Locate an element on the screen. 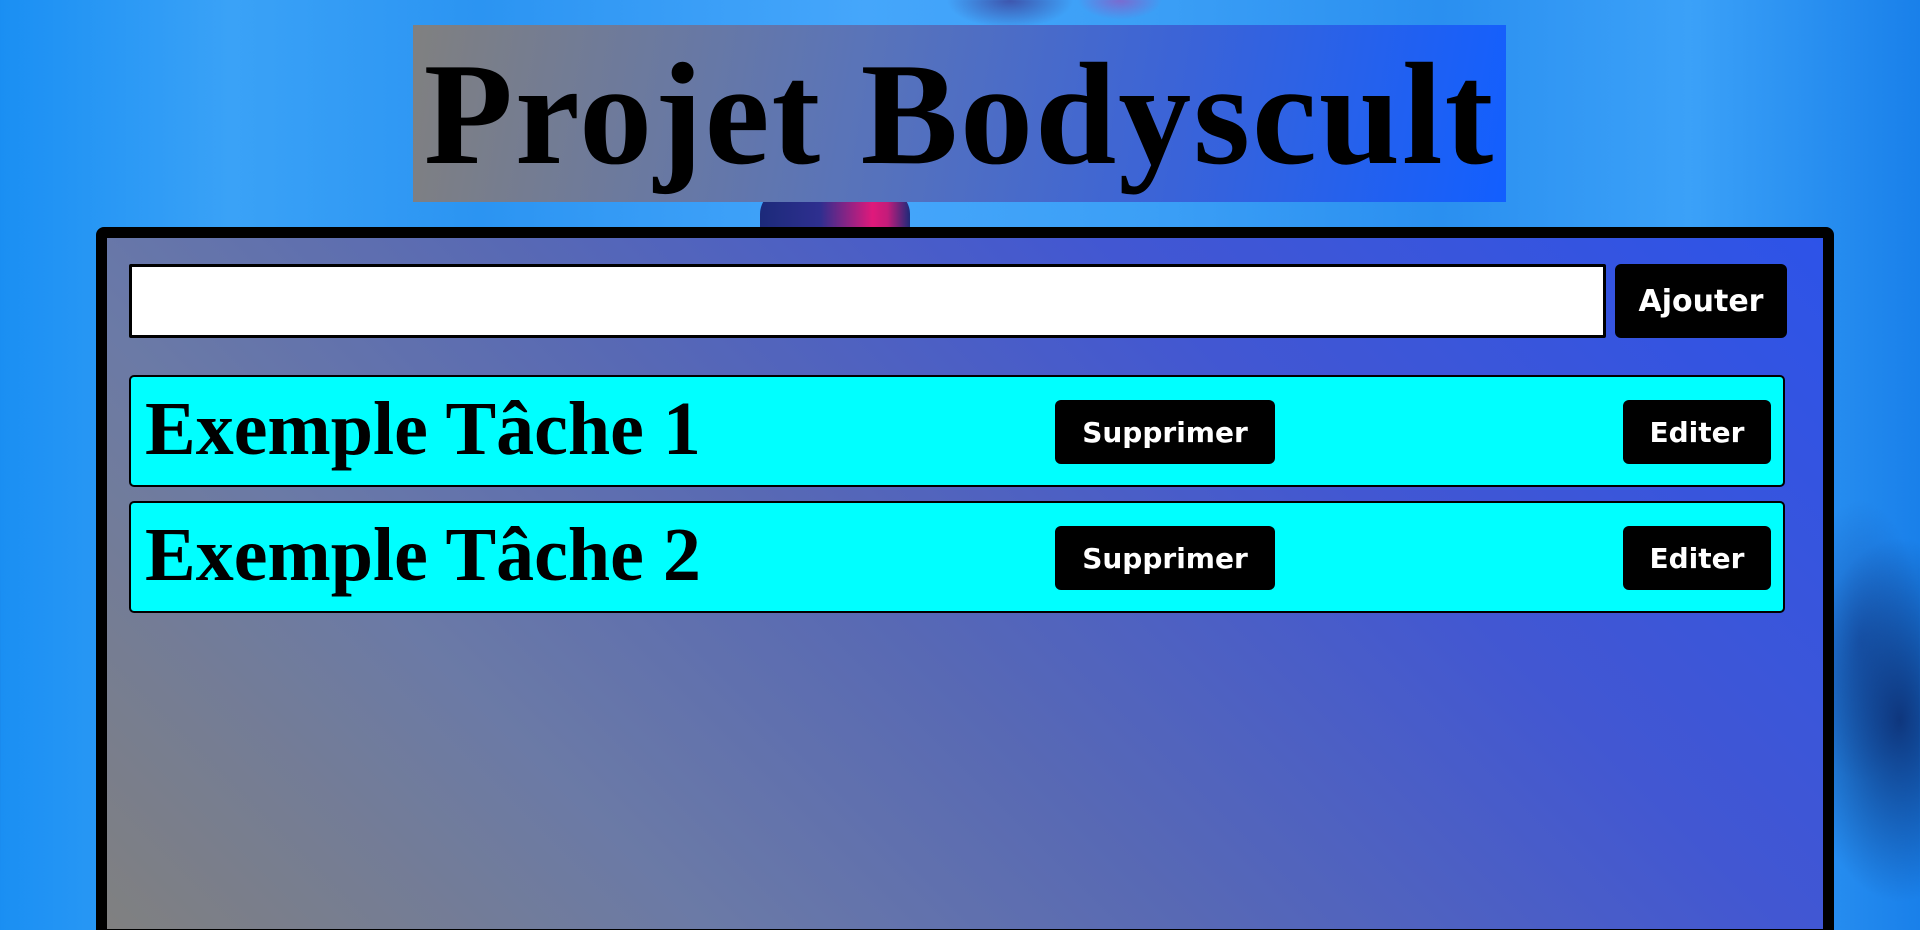 The width and height of the screenshot is (1920, 930). page-title-banner: Projet Bodyscult is located at coordinates (959, 113).